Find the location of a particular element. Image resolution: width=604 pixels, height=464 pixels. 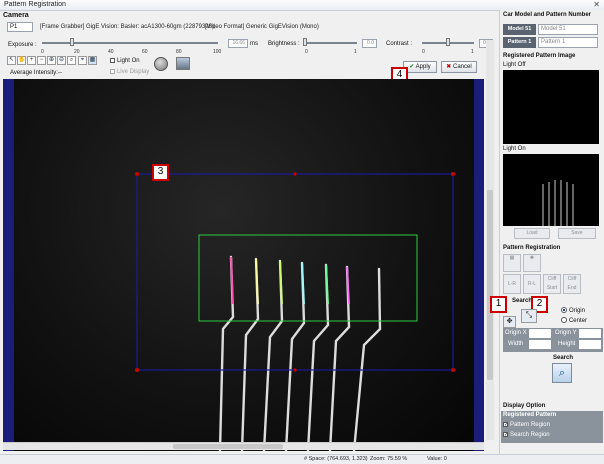

grid-view-icon: ▦ is located at coordinates (92, 60).